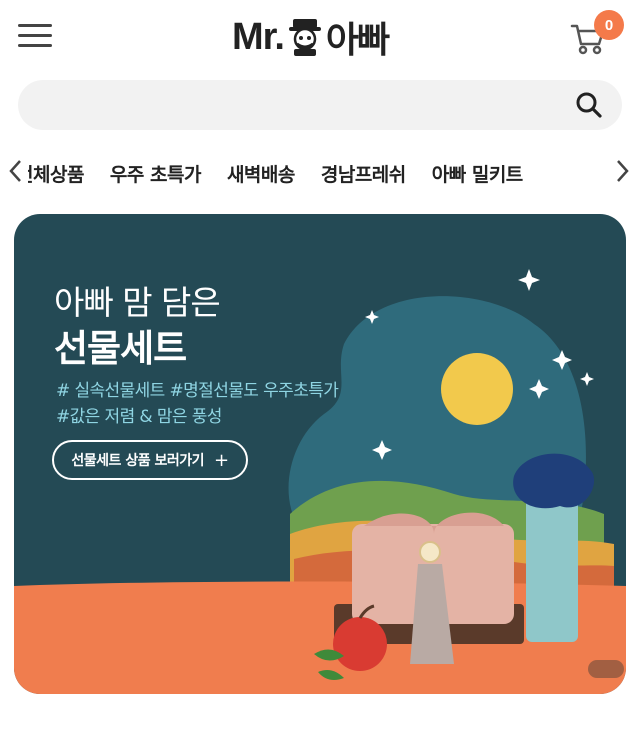  Describe the element at coordinates (622, 171) in the screenshot. I see `chevron-right-icon` at that location.